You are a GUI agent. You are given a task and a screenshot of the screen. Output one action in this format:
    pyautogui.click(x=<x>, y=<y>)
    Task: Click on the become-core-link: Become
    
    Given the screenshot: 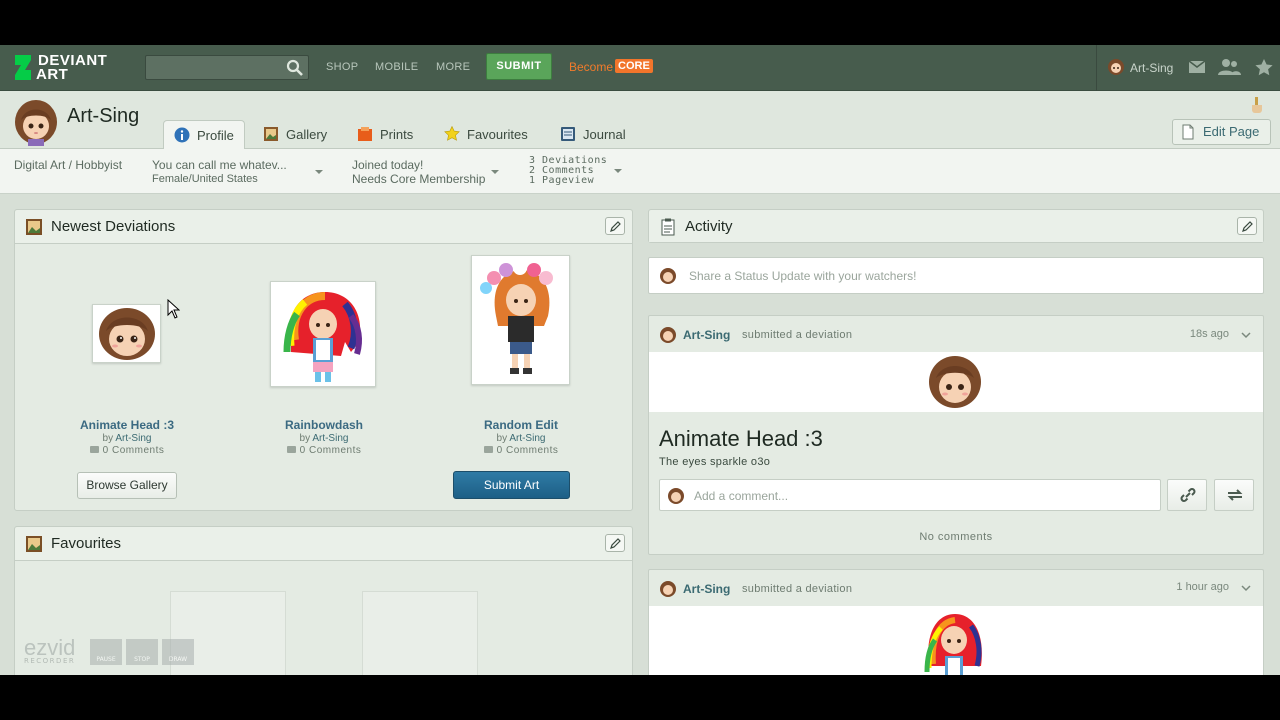 What is the action you would take?
    pyautogui.click(x=591, y=67)
    